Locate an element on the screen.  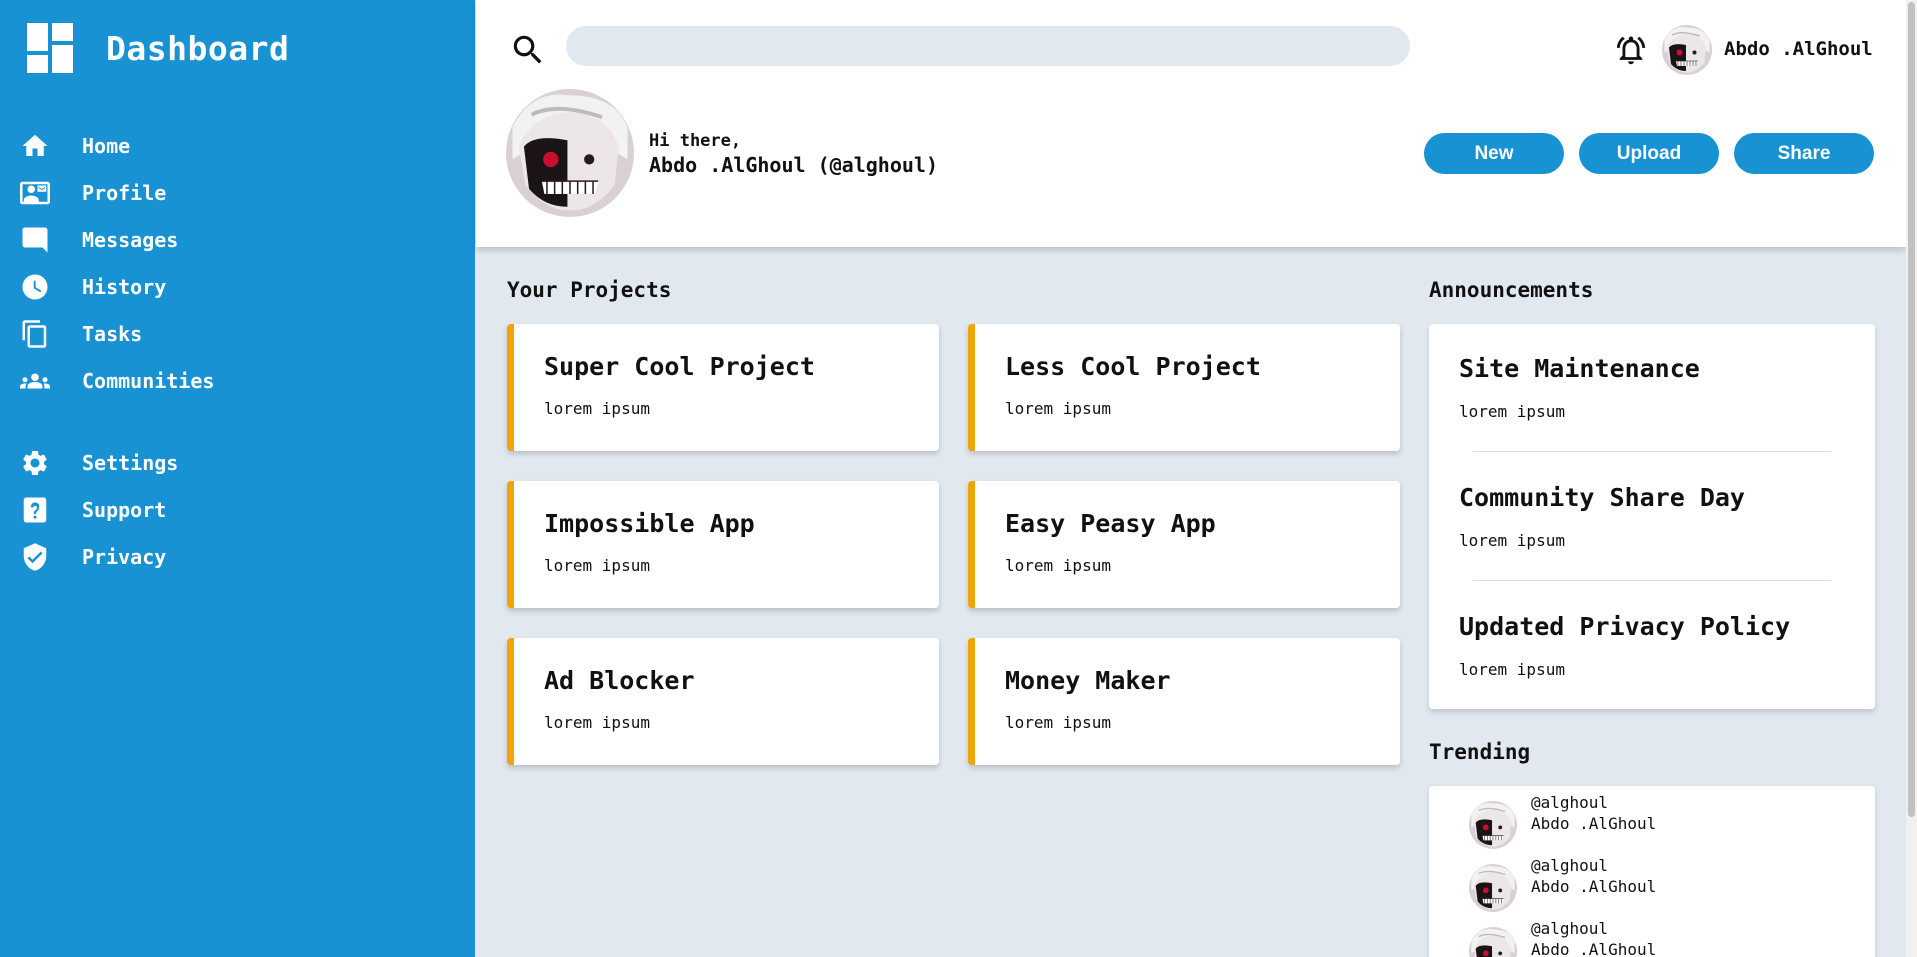
document-icon is located at coordinates (35, 334).